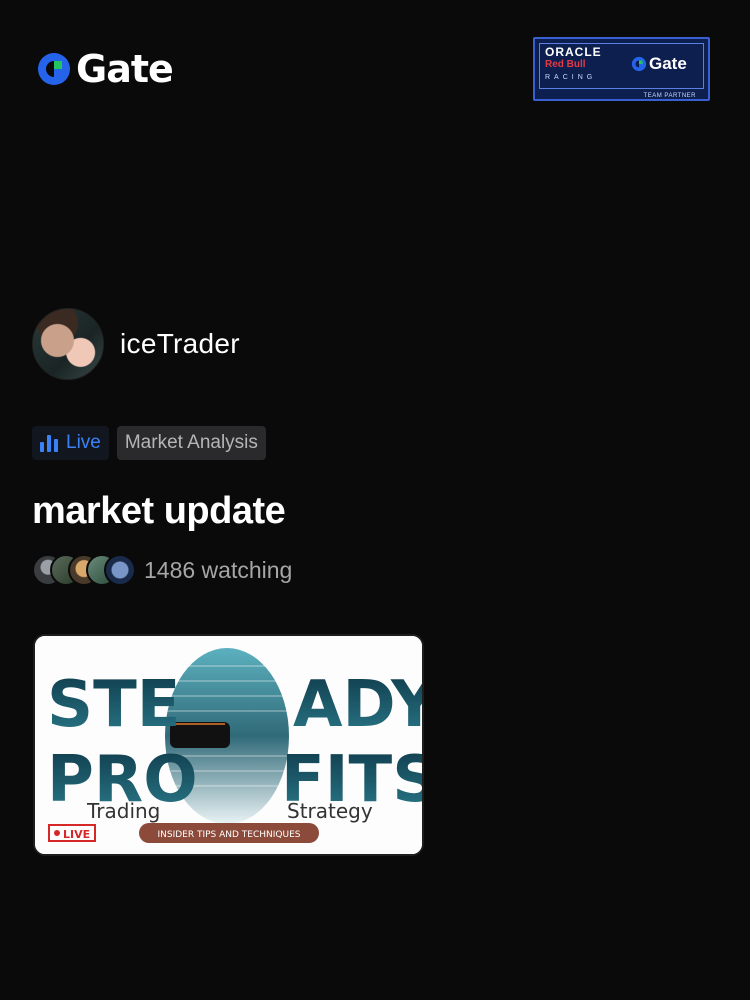  I want to click on gate-logo: Gate, so click(105, 69).